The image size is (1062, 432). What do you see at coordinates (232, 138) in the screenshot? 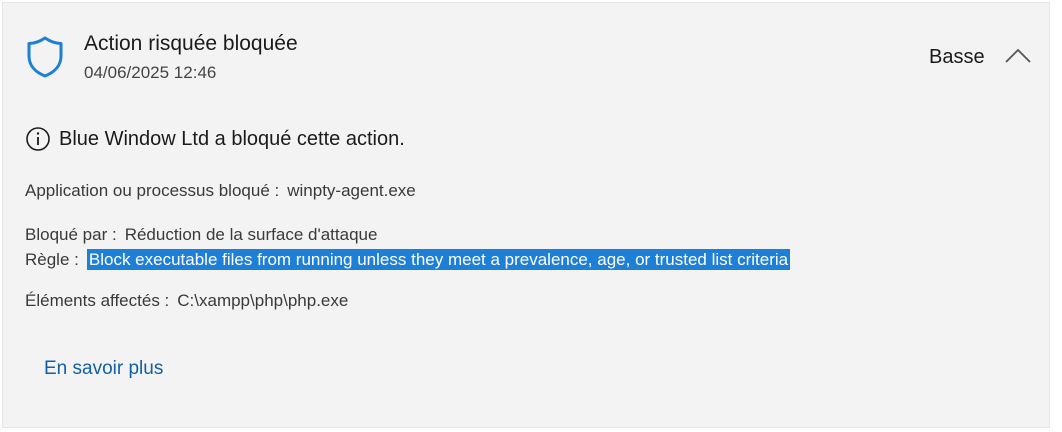
I see `info-message: Blue Window Ltd a bloqué cette action.` at bounding box center [232, 138].